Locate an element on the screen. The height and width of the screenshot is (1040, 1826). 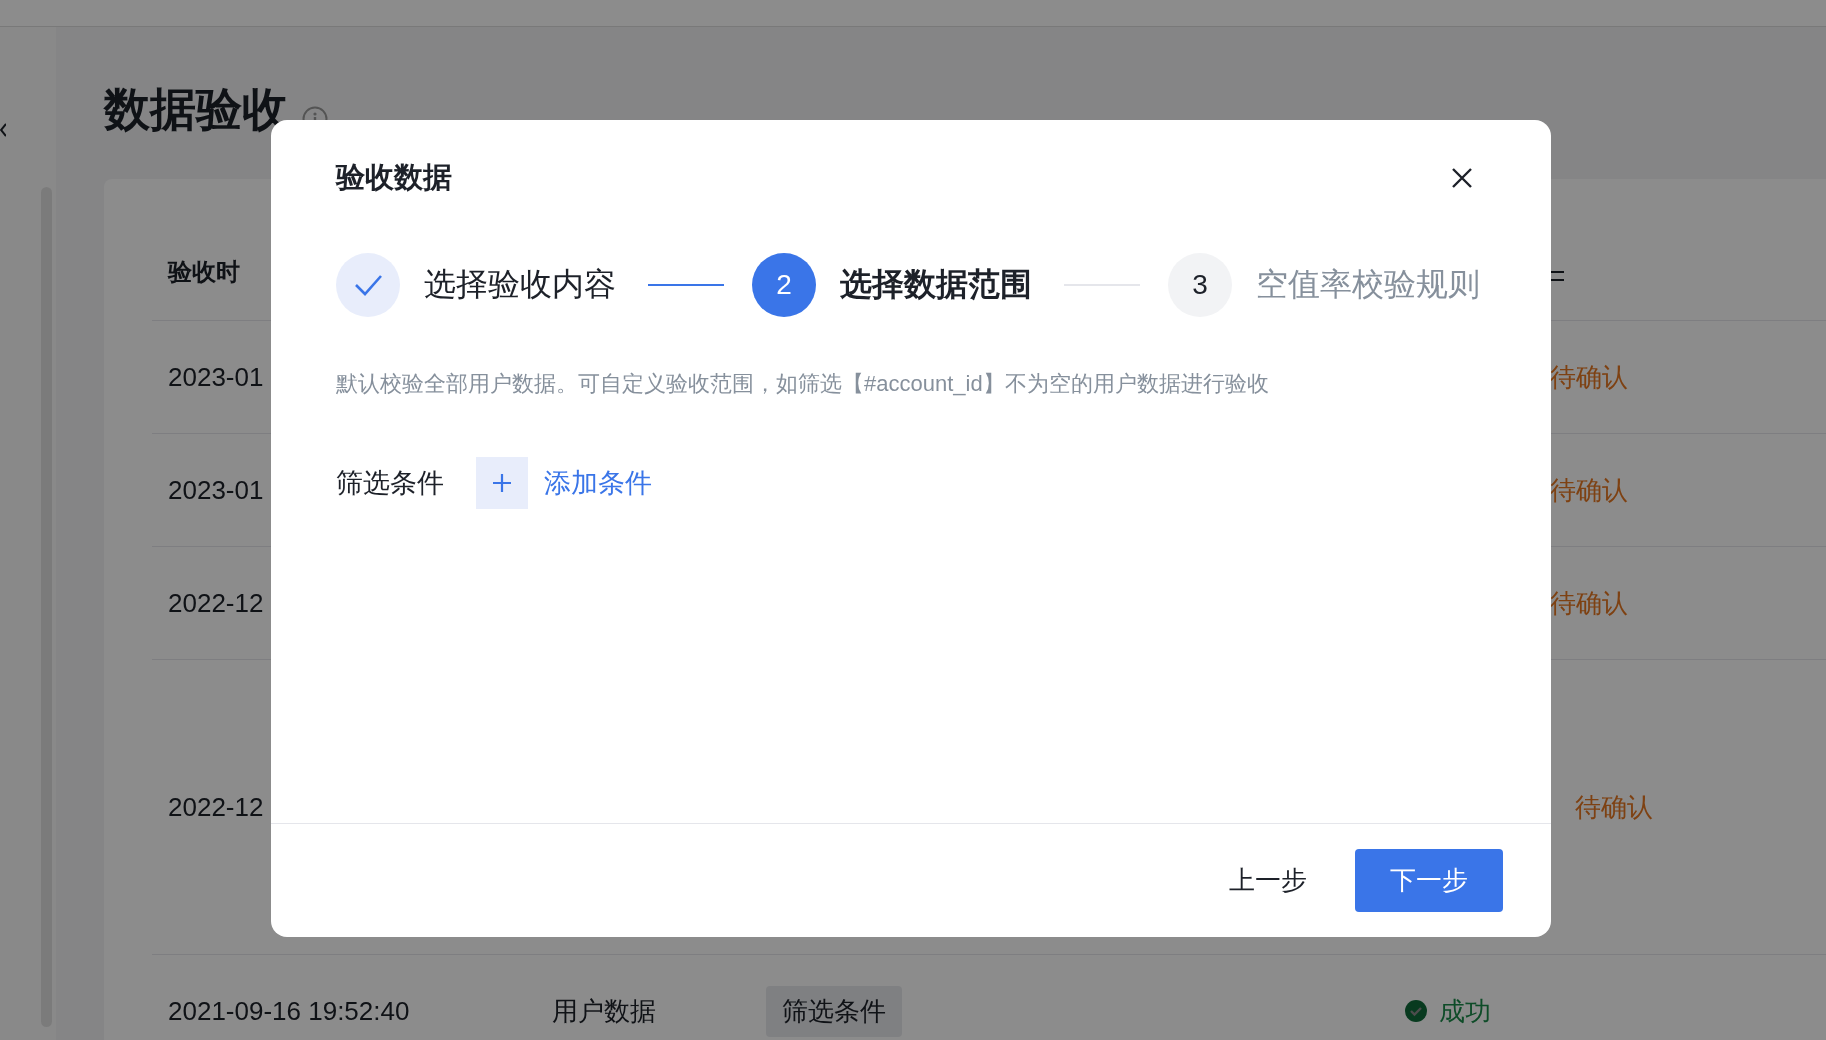
scope-tag: 筛选条件 is located at coordinates (834, 1011).